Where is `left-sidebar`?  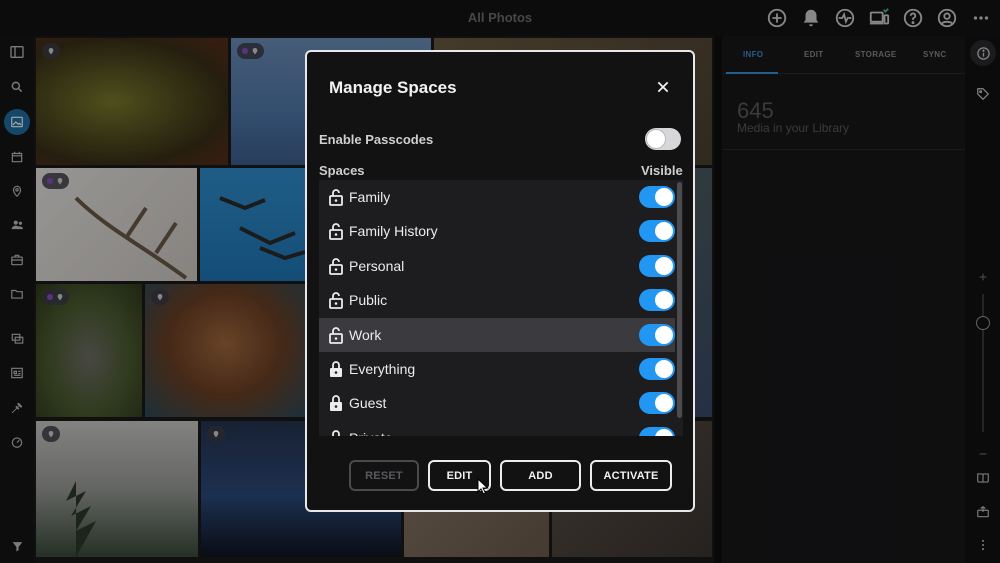 left-sidebar is located at coordinates (17, 299).